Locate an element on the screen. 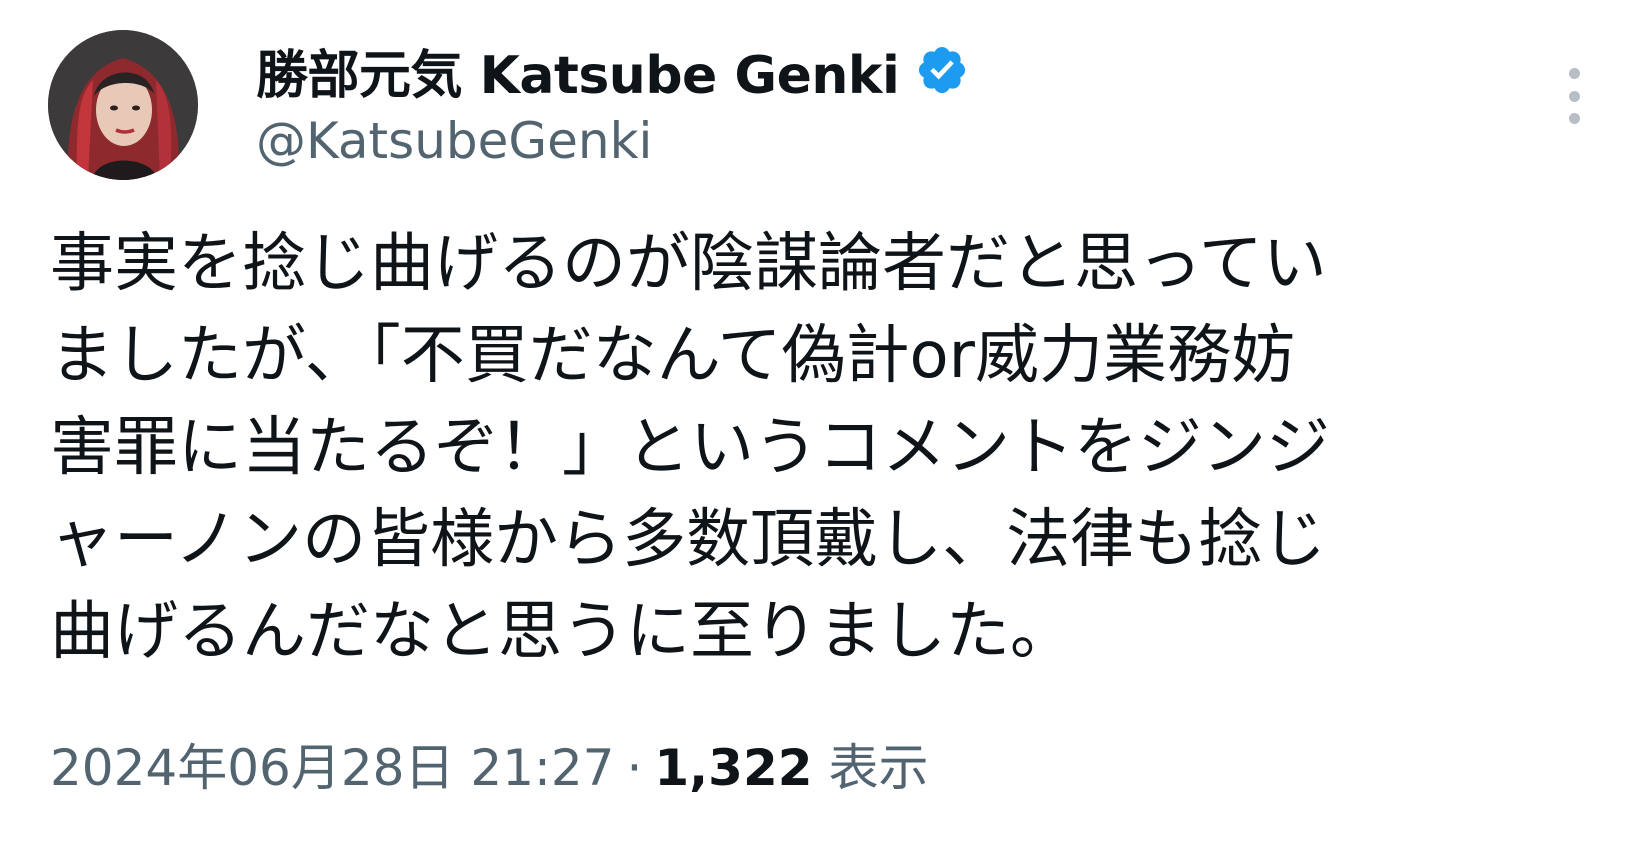  author-name-row: 勝部元気 Katsube Genki is located at coordinates (612, 70).